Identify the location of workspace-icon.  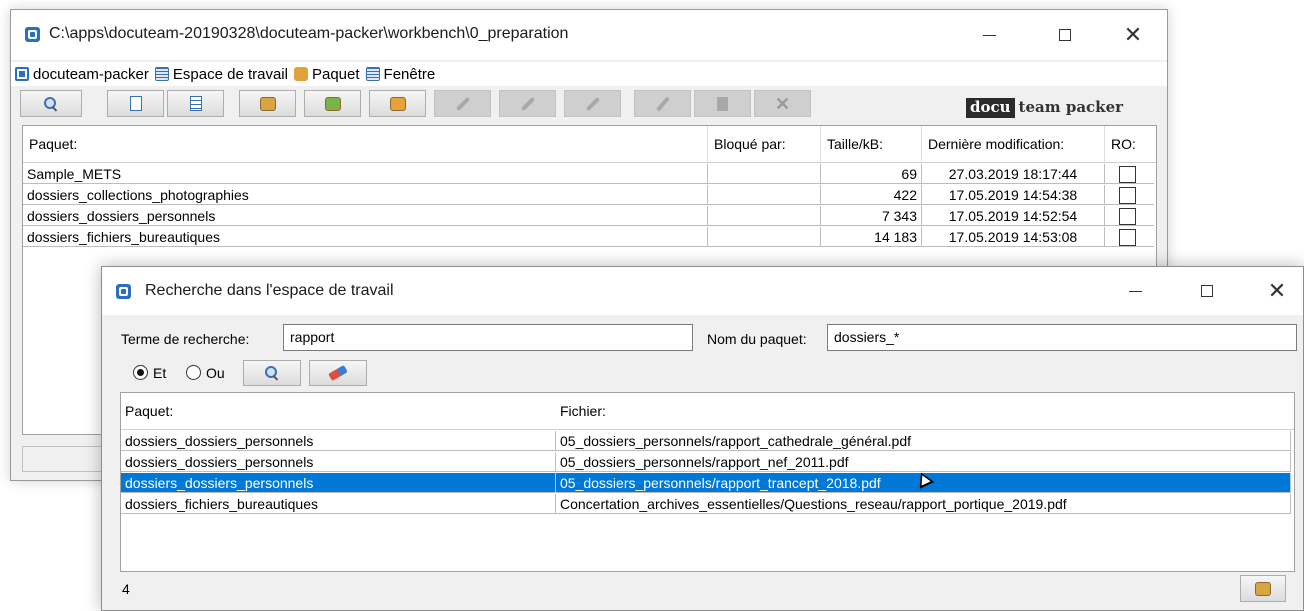
(161, 74).